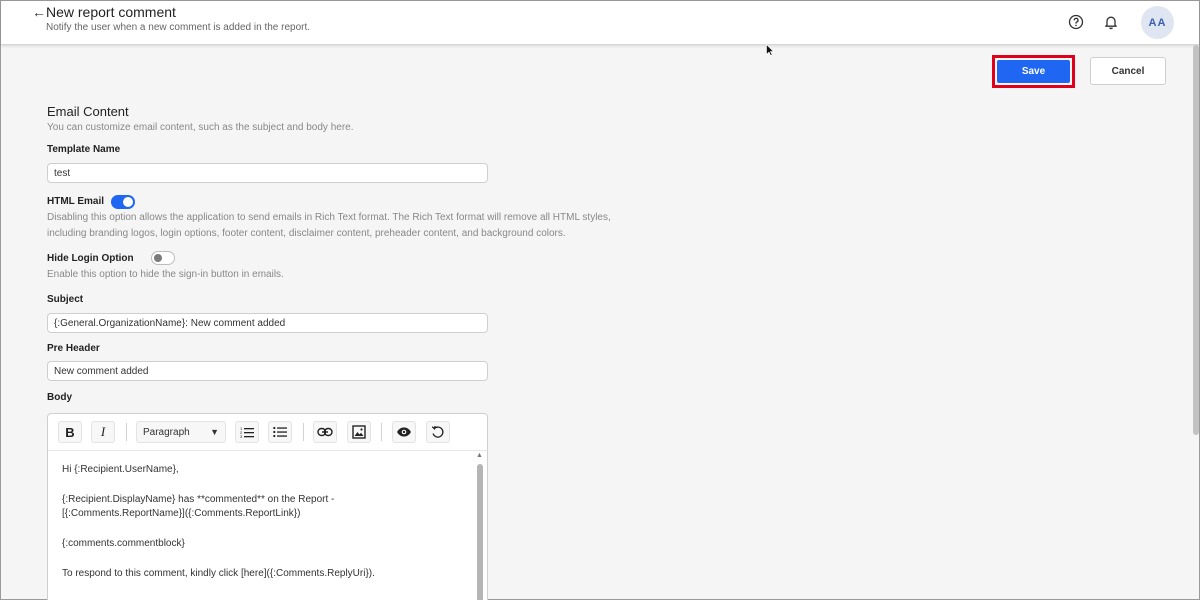 The height and width of the screenshot is (600, 1200). Describe the element at coordinates (325, 432) in the screenshot. I see `link-icon` at that location.